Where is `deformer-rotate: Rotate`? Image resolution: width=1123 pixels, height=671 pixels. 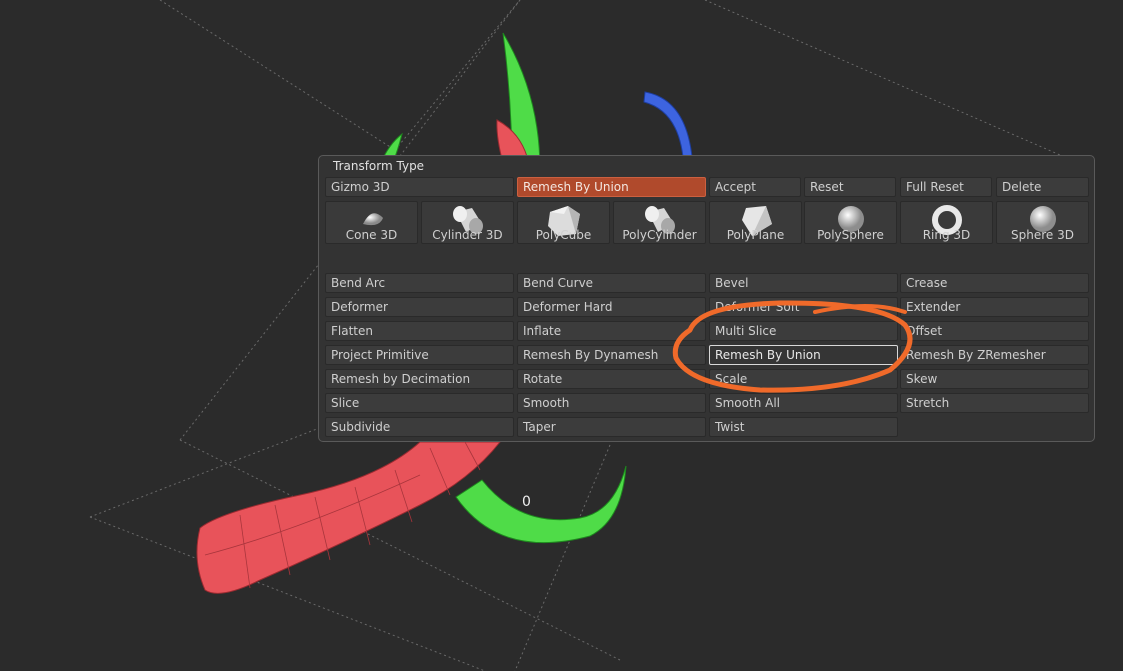 deformer-rotate: Rotate is located at coordinates (611, 379).